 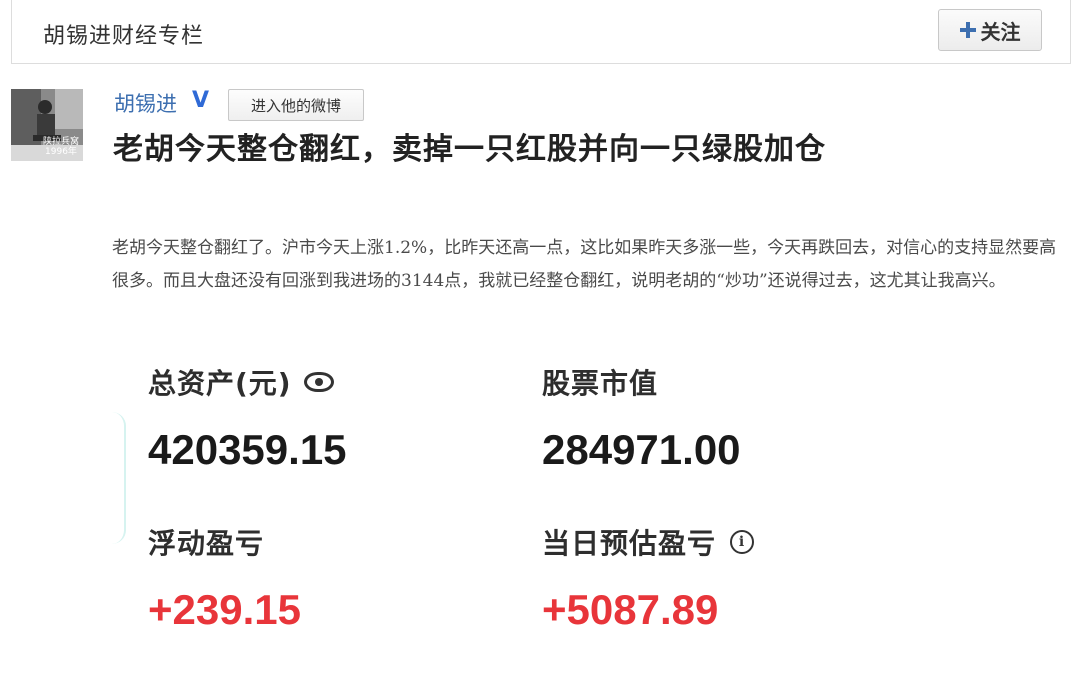 I want to click on total-assets-value: 420359.15, so click(x=247, y=449).